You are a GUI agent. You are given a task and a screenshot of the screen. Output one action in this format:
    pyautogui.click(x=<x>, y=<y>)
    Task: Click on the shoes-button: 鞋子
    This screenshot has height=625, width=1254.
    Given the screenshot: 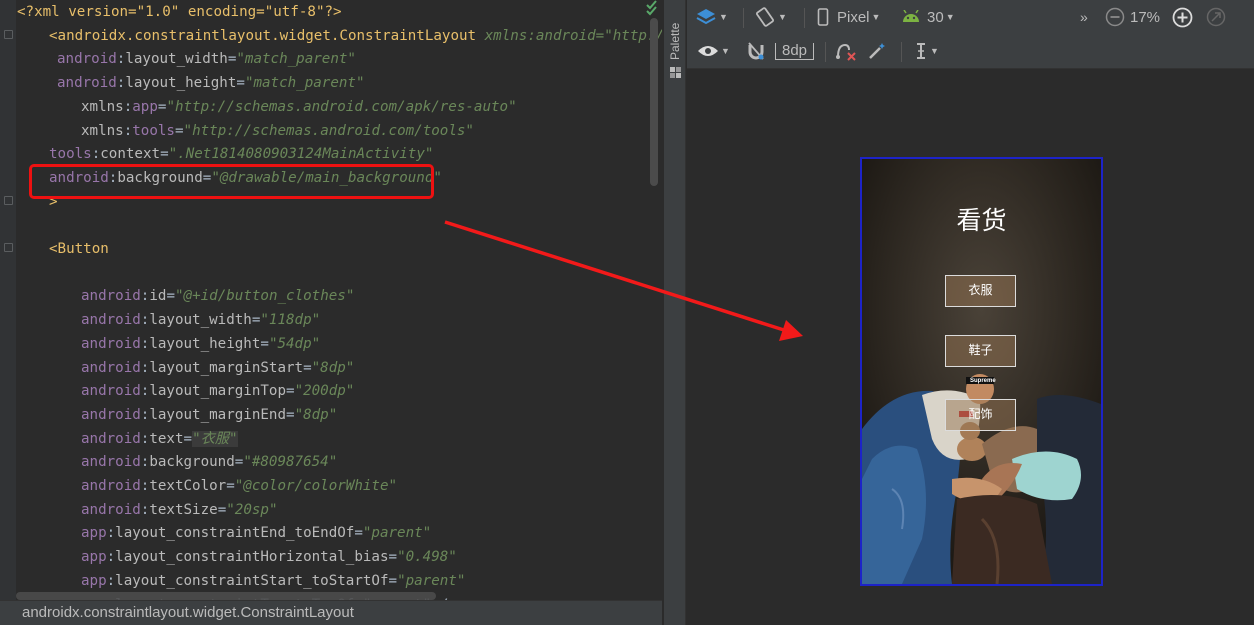 What is the action you would take?
    pyautogui.click(x=980, y=351)
    